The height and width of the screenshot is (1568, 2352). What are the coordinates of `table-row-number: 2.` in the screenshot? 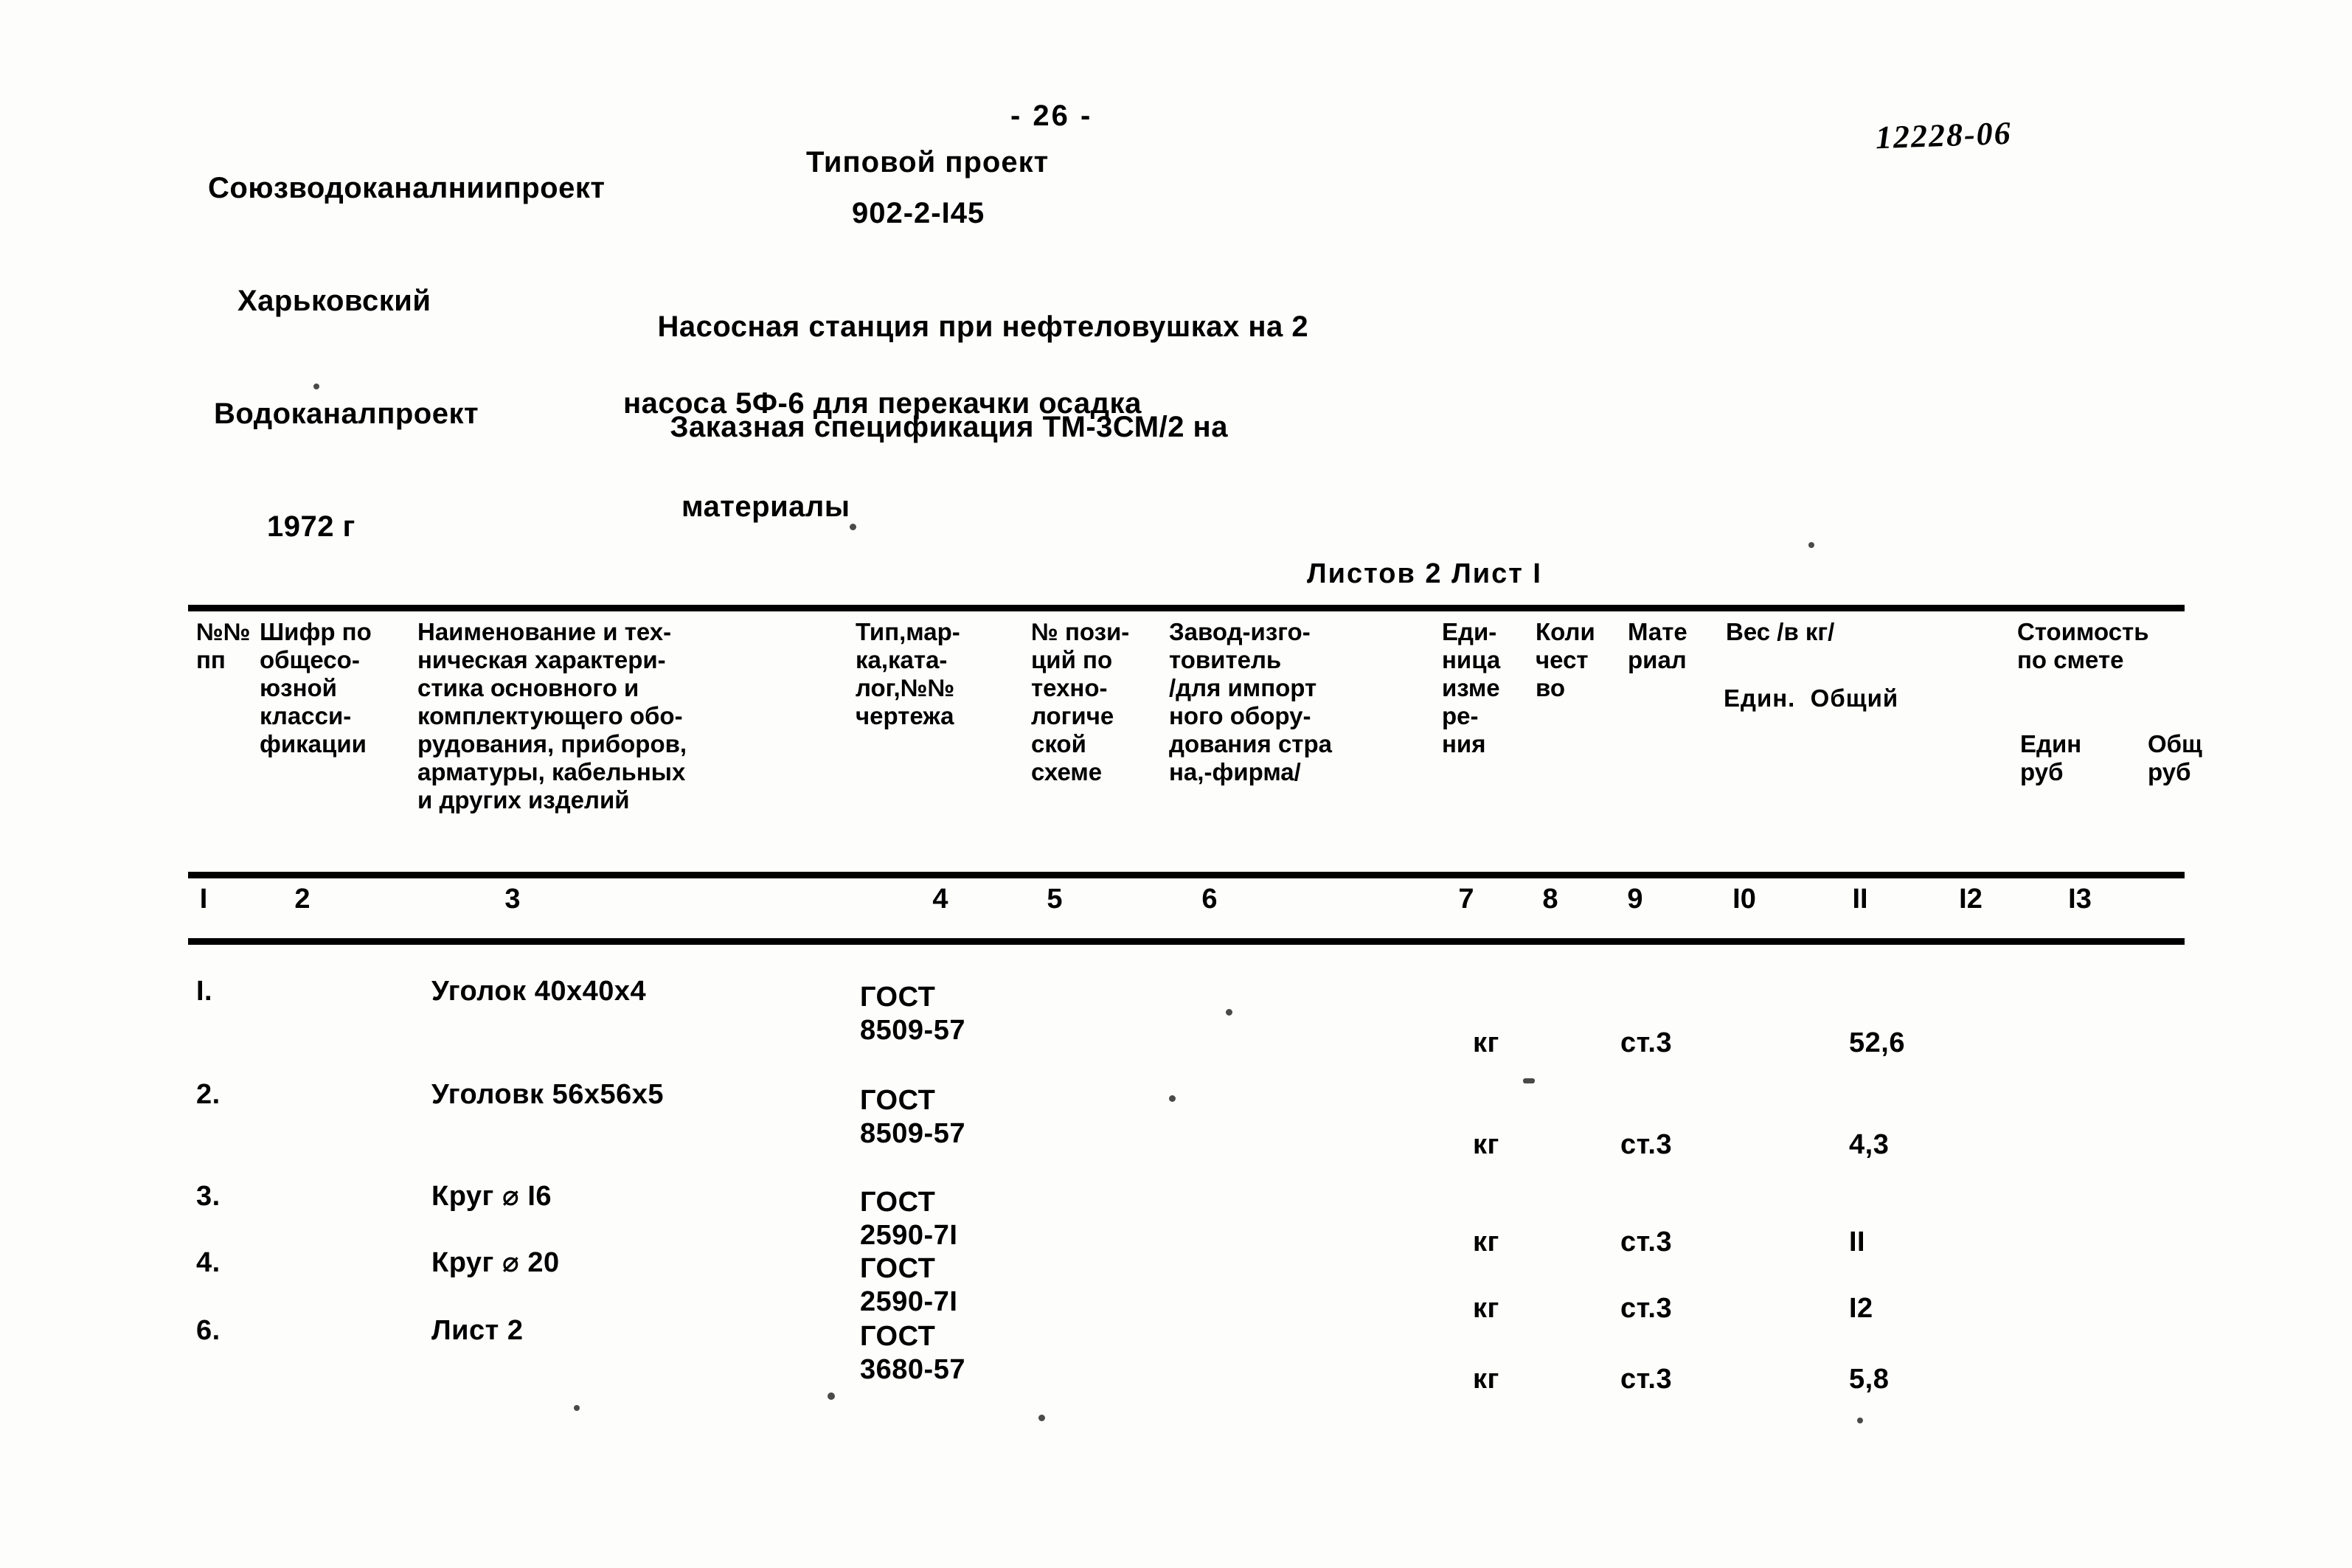 It's located at (208, 1094).